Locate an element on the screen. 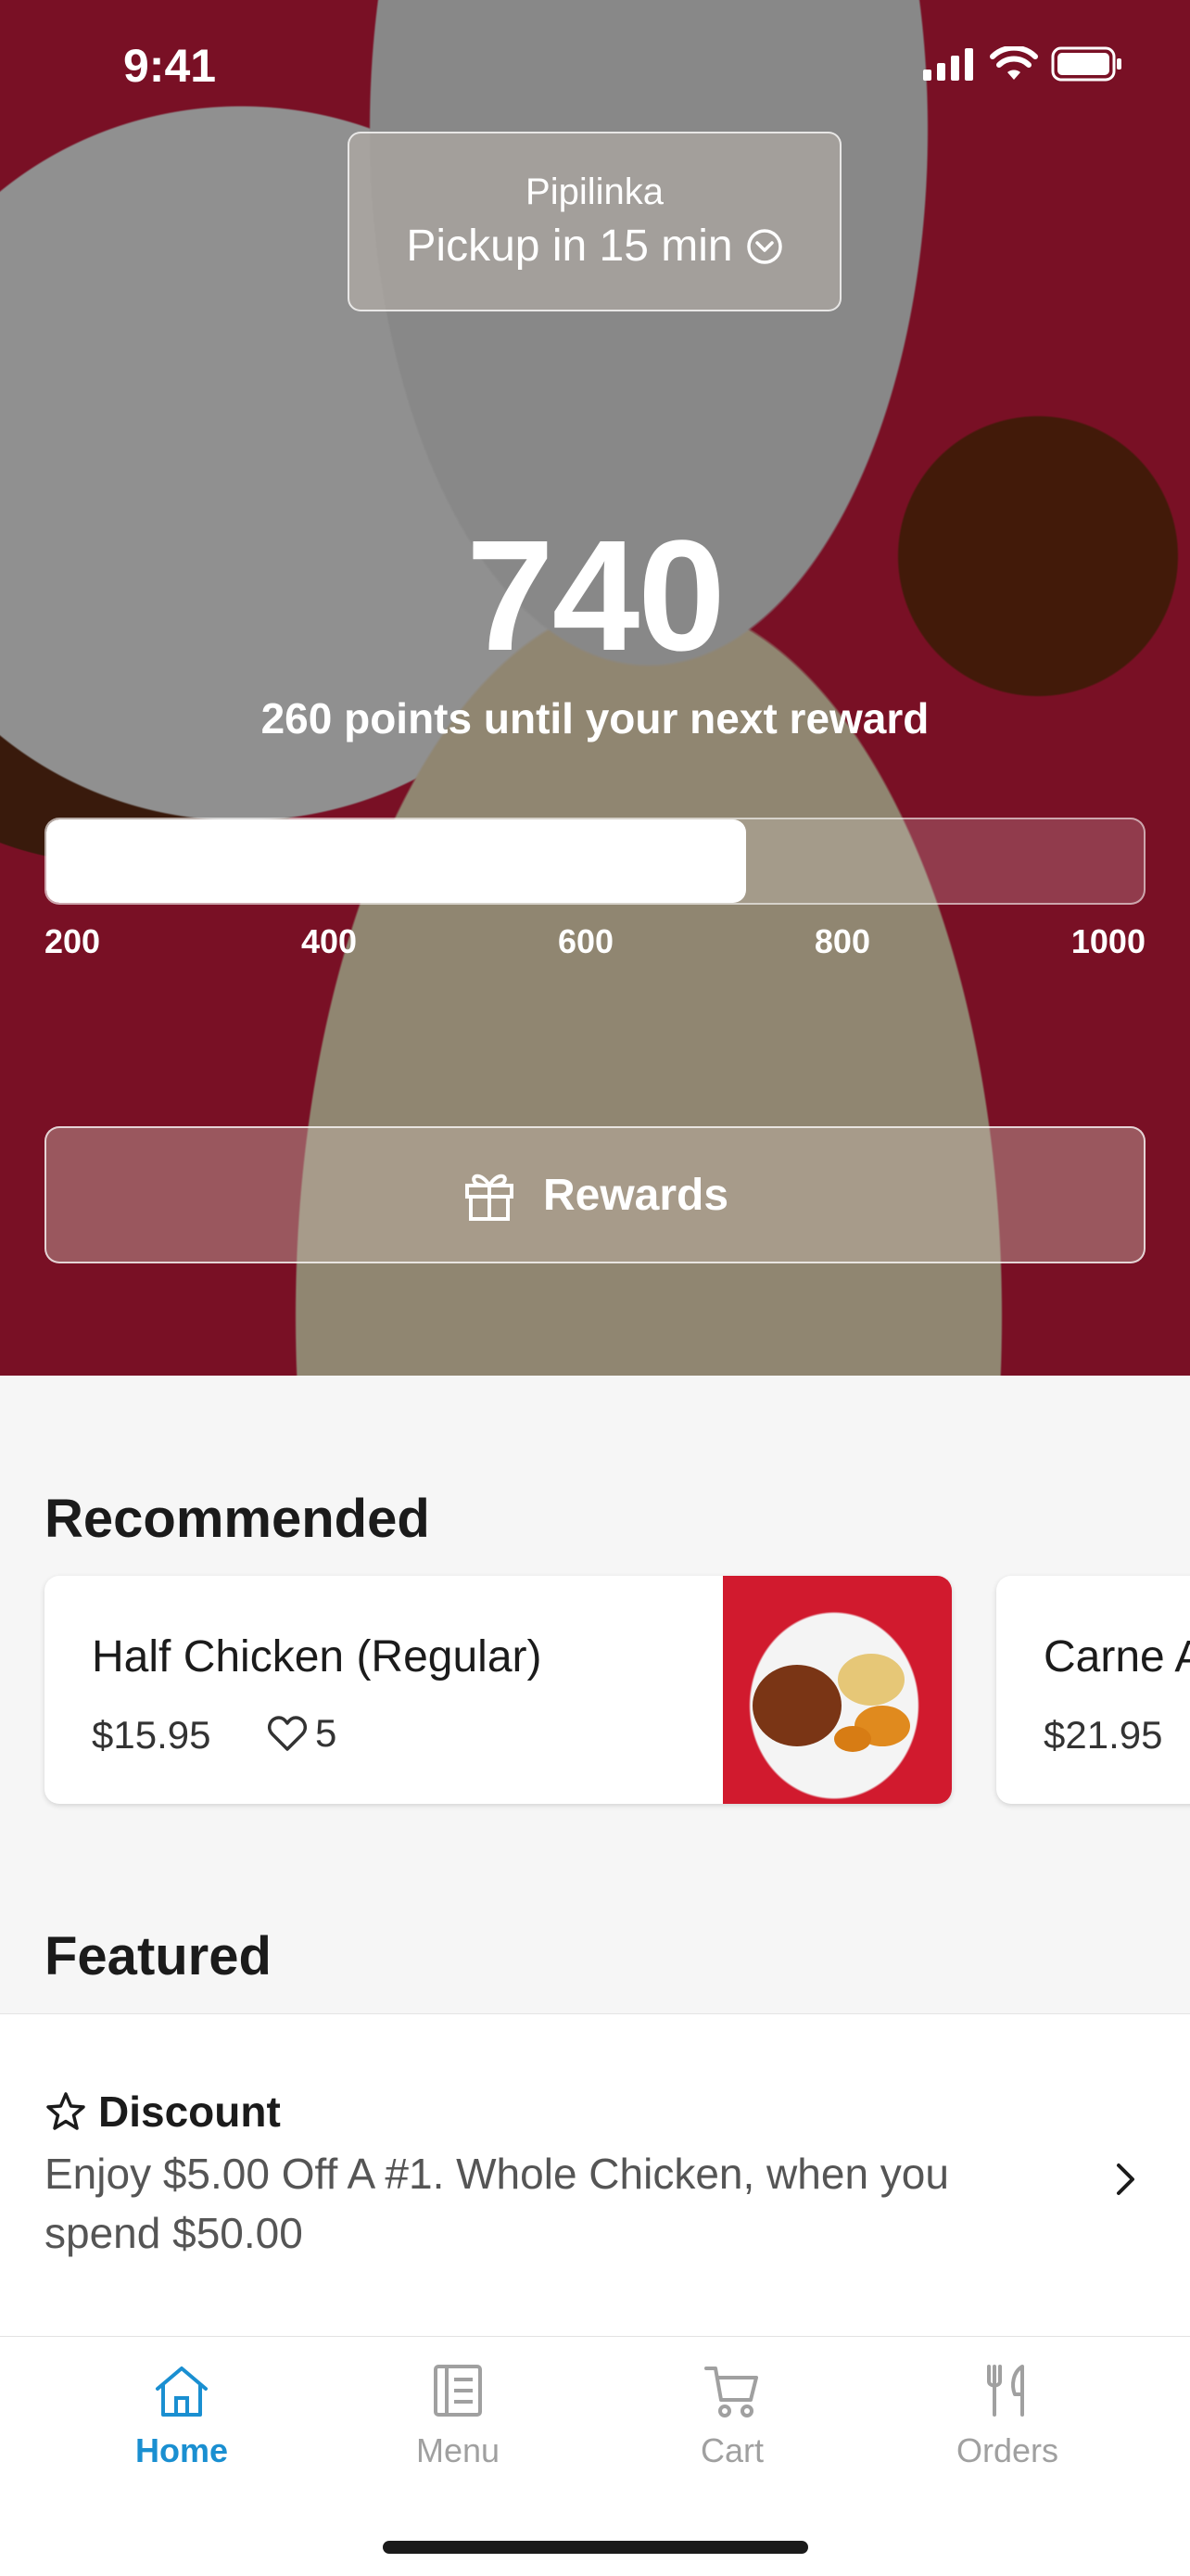 The image size is (1190, 2576). tab-orders: Orders is located at coordinates (1008, 2416).